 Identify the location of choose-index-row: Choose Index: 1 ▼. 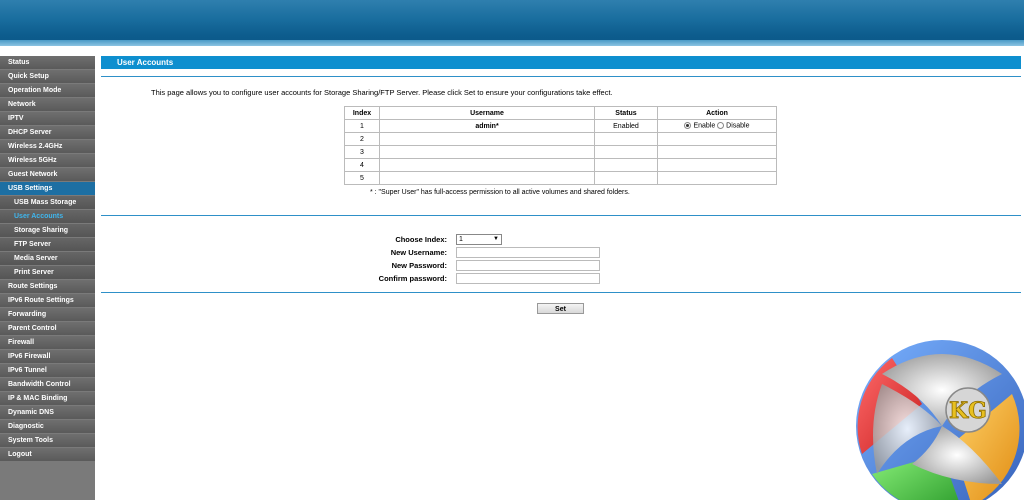
(559, 239).